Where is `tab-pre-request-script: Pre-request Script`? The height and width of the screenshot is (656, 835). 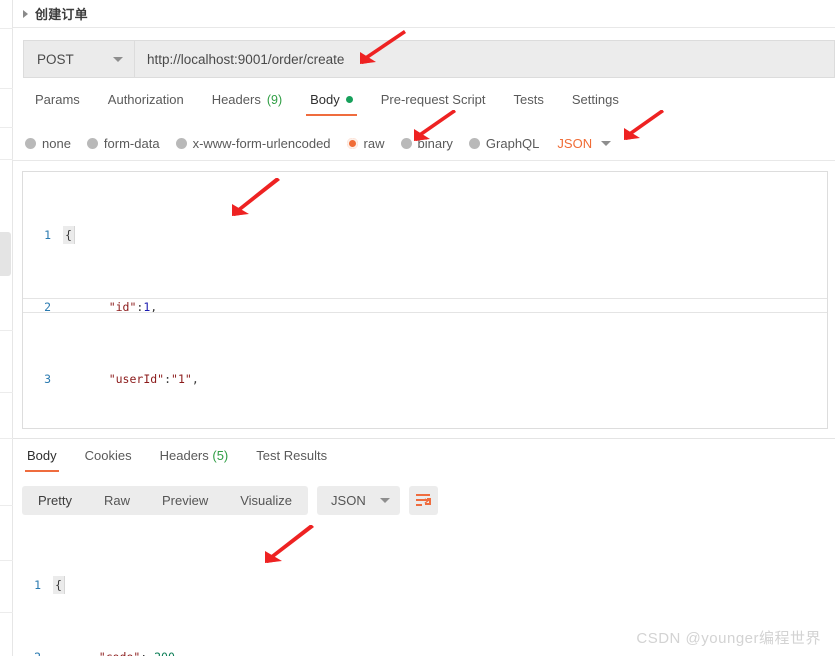 tab-pre-request-script: Pre-request Script is located at coordinates (433, 103).